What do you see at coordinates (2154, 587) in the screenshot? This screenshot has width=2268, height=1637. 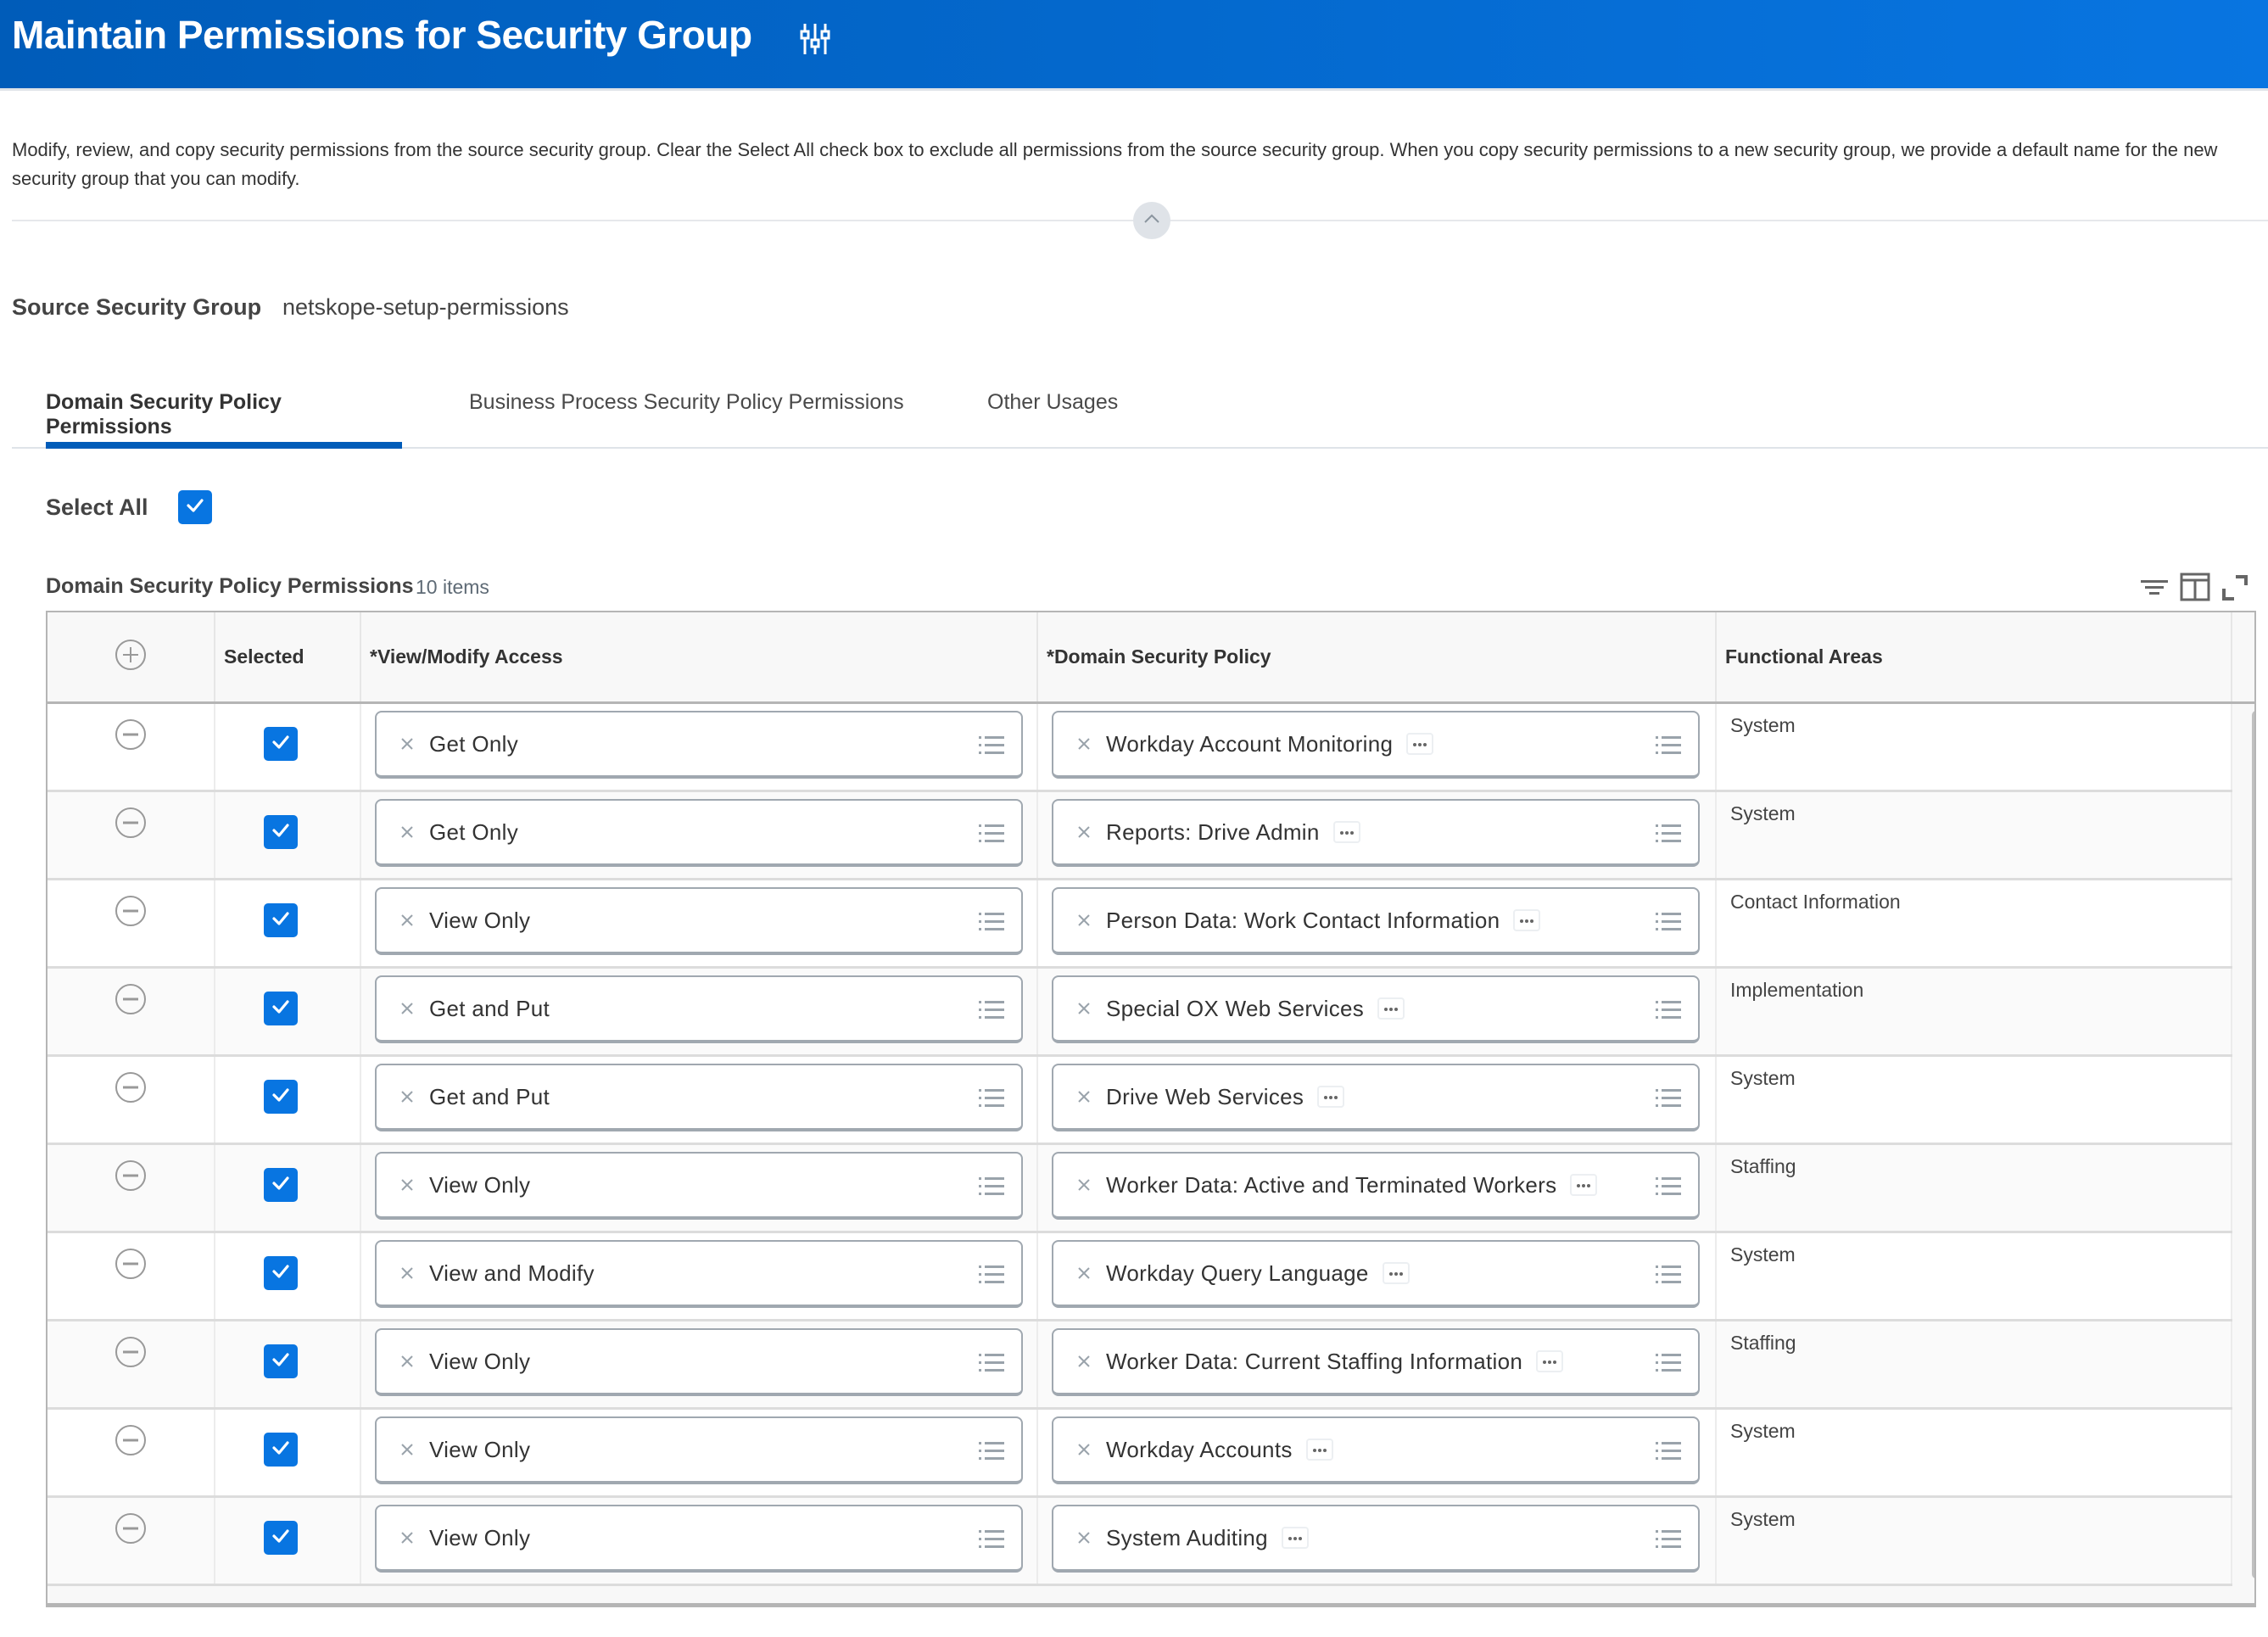 I see `filter-icon` at bounding box center [2154, 587].